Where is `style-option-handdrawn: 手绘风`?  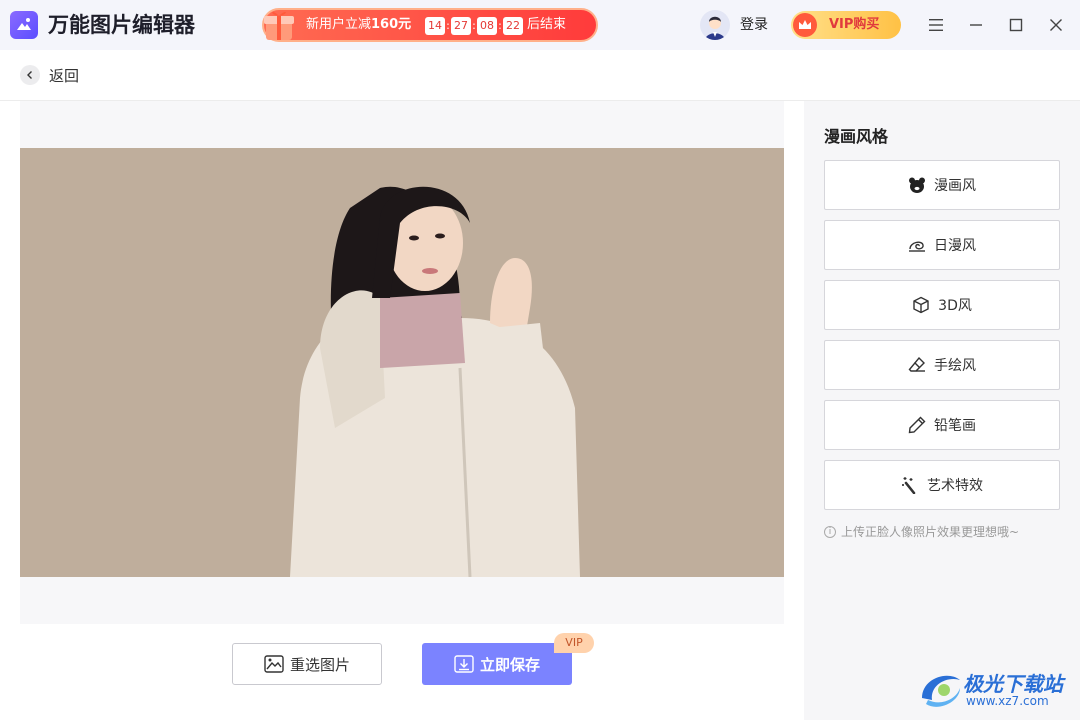 style-option-handdrawn: 手绘风 is located at coordinates (942, 365).